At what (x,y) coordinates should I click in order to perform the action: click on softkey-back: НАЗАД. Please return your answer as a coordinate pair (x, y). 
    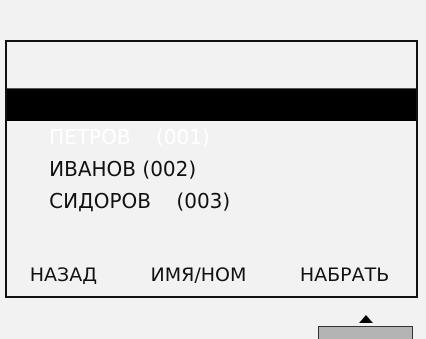
    Looking at the image, I should click on (63, 275).